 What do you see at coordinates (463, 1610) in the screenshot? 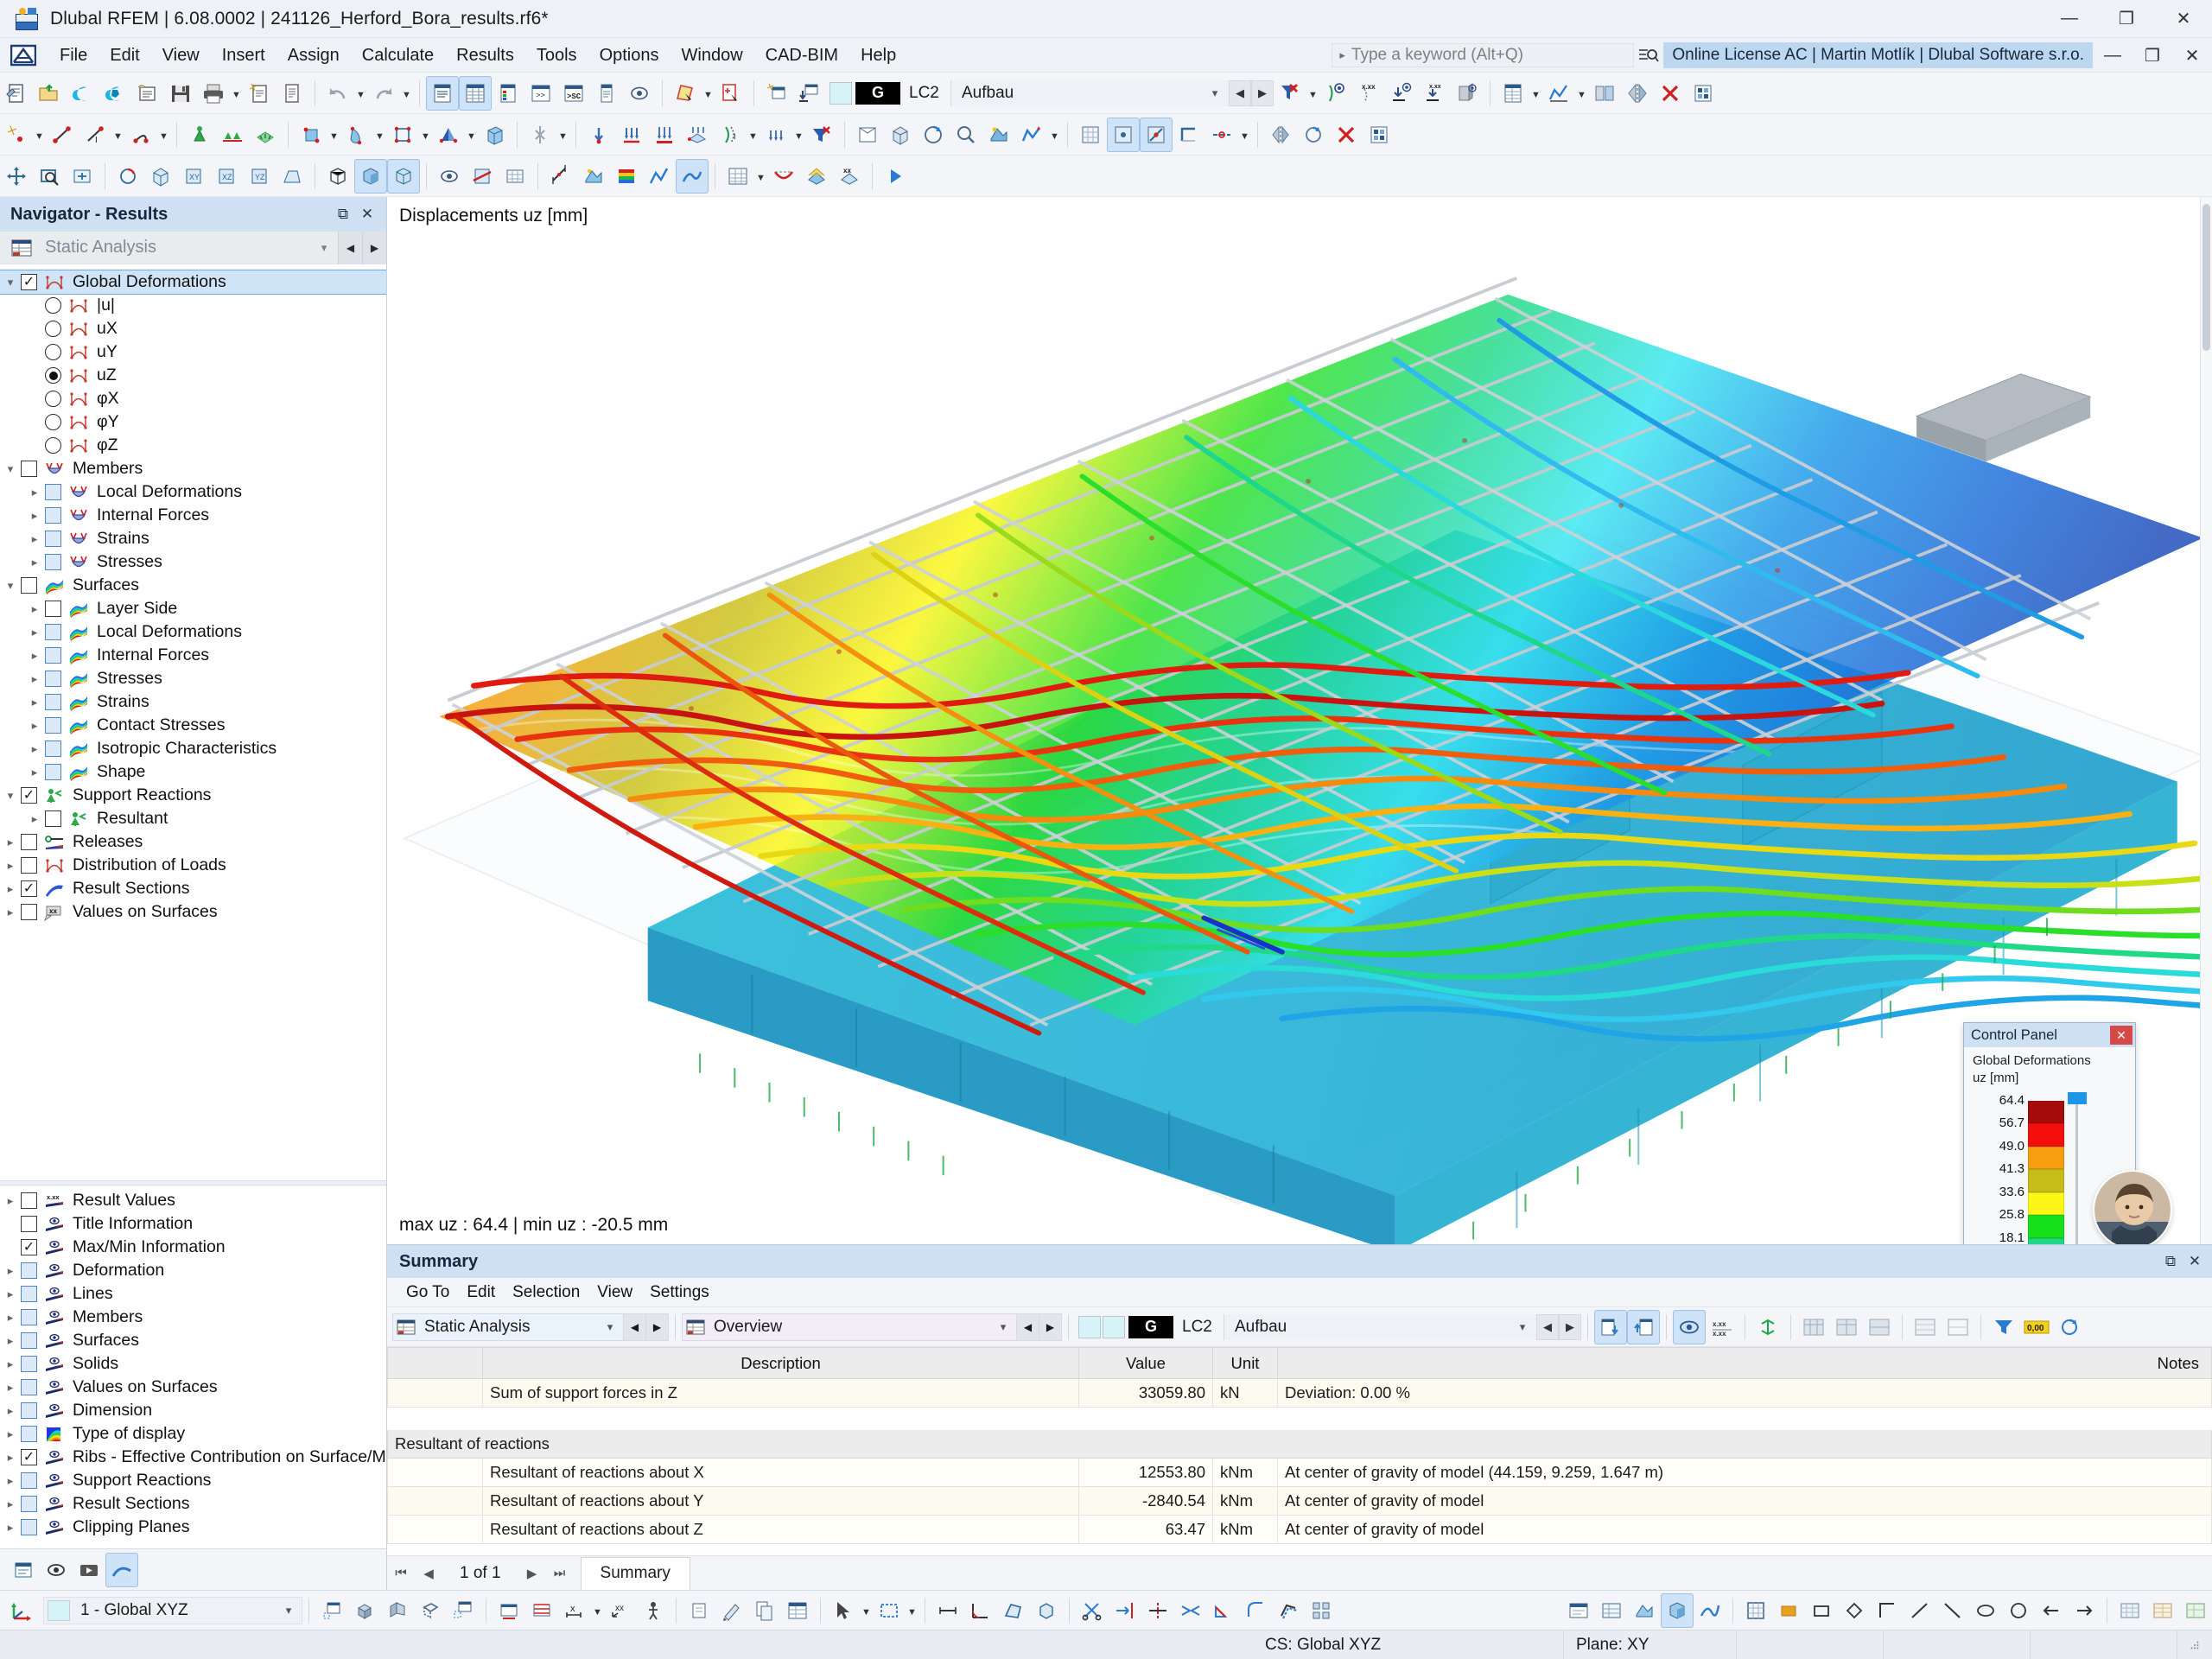
I see `plane-settings-icon` at bounding box center [463, 1610].